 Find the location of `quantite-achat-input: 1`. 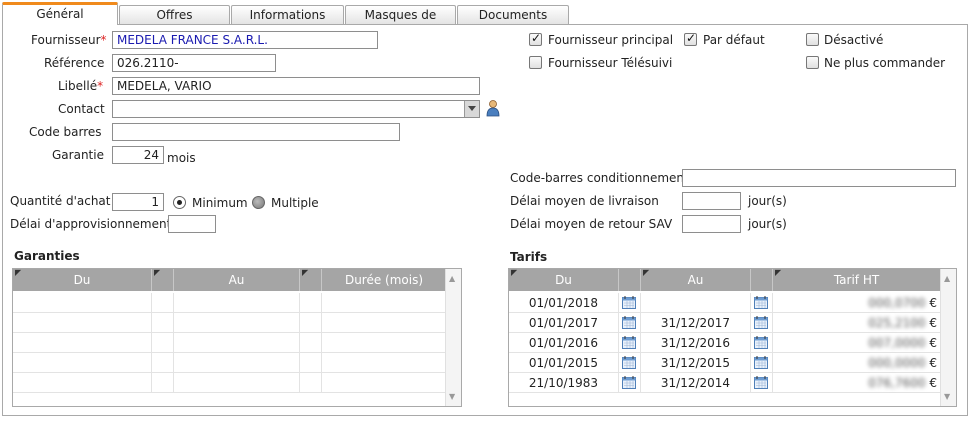

quantite-achat-input: 1 is located at coordinates (138, 202).